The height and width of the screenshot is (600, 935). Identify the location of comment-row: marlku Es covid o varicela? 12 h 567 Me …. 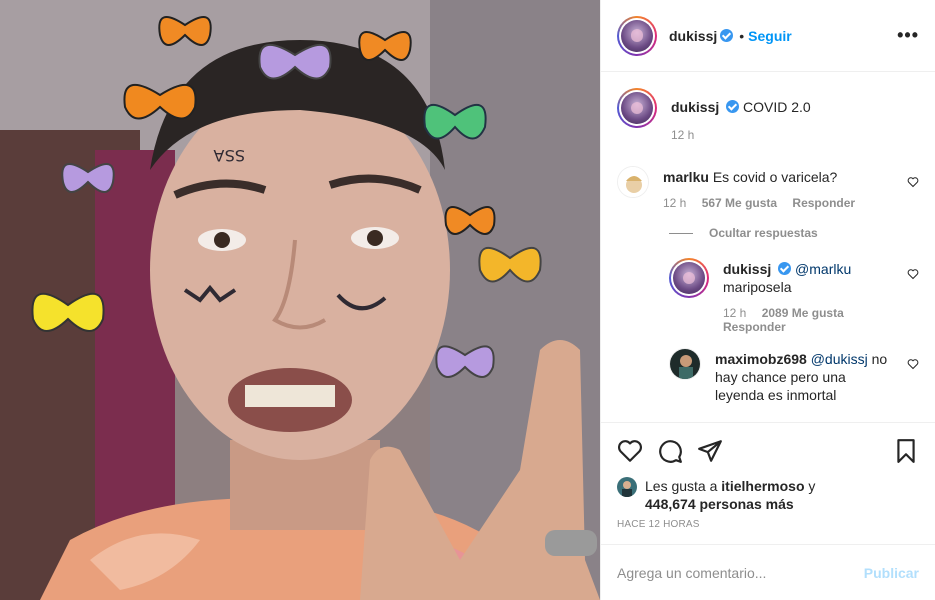
(768, 188).